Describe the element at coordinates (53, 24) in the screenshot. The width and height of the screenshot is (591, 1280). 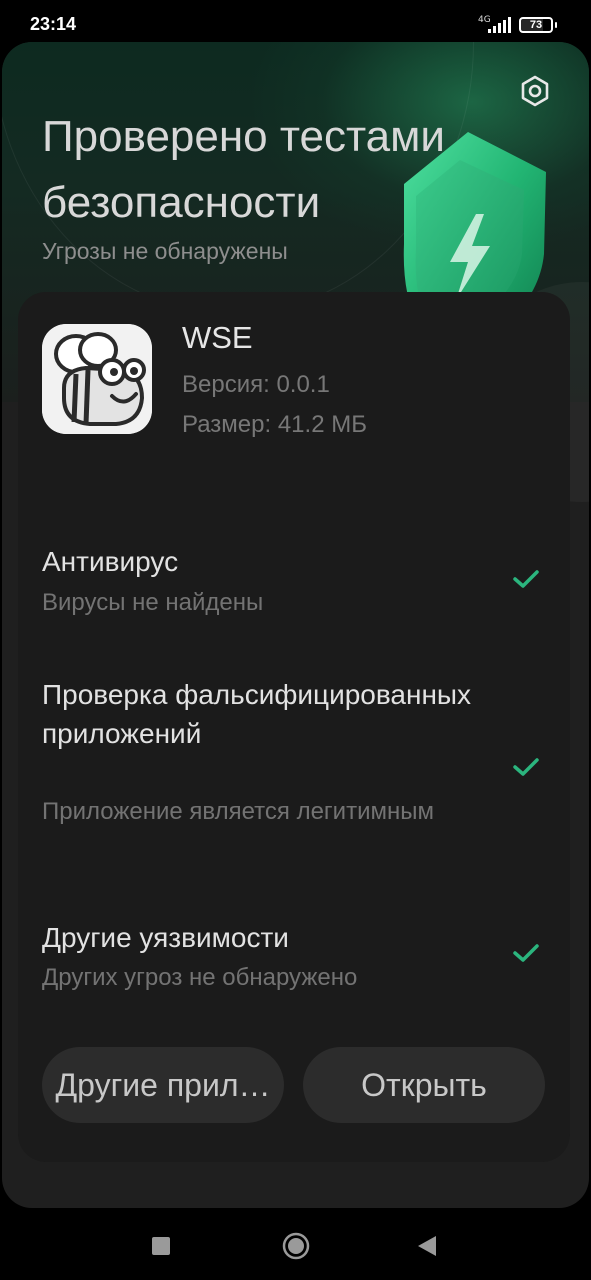
I see `status-time: 23:14` at that location.